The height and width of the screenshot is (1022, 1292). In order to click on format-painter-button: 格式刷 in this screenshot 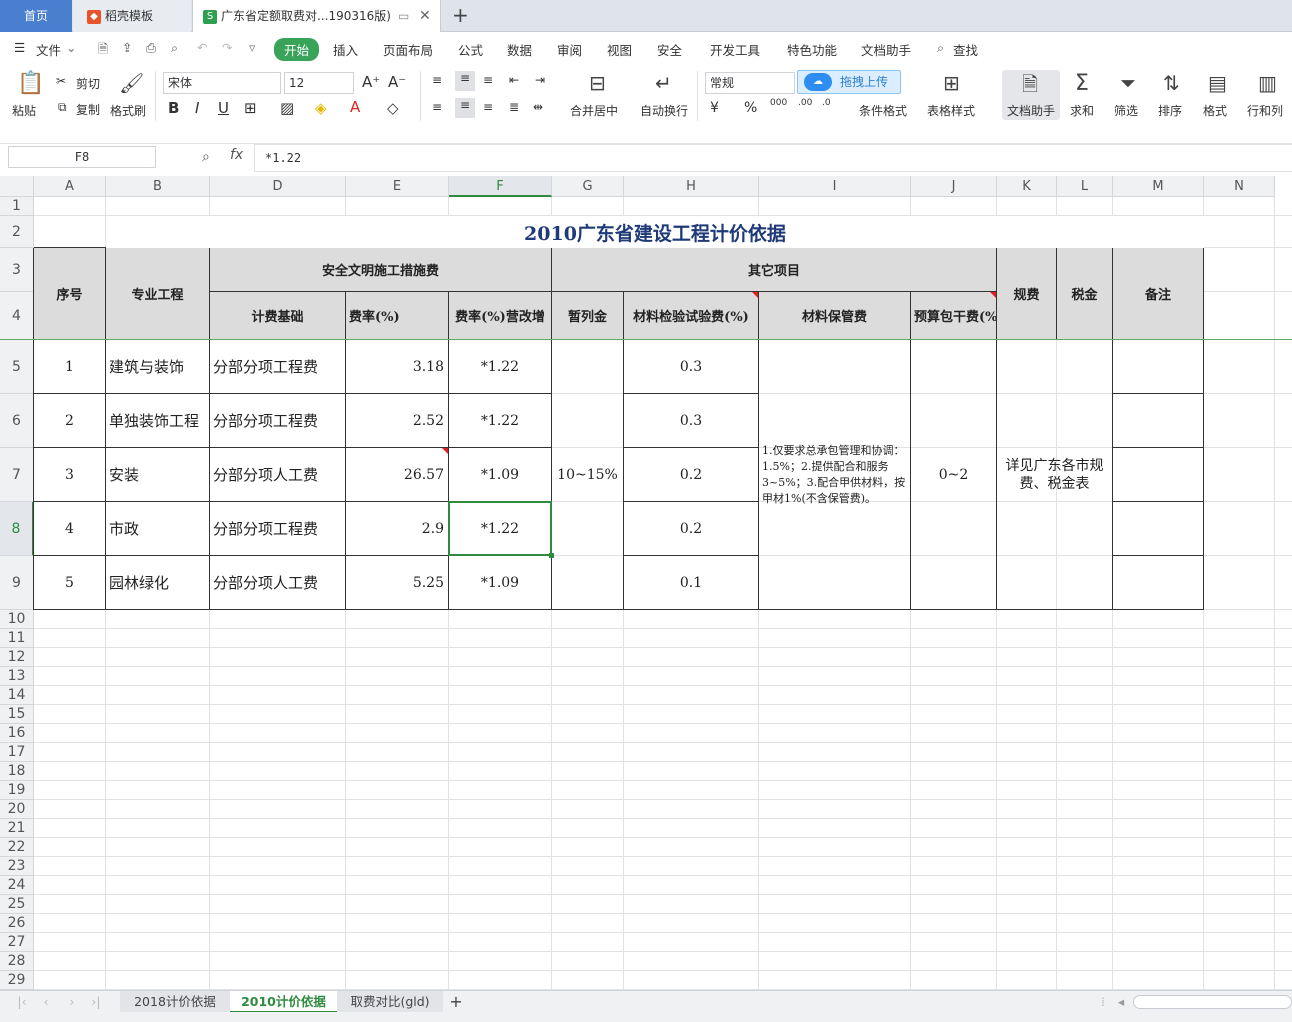, I will do `click(128, 110)`.